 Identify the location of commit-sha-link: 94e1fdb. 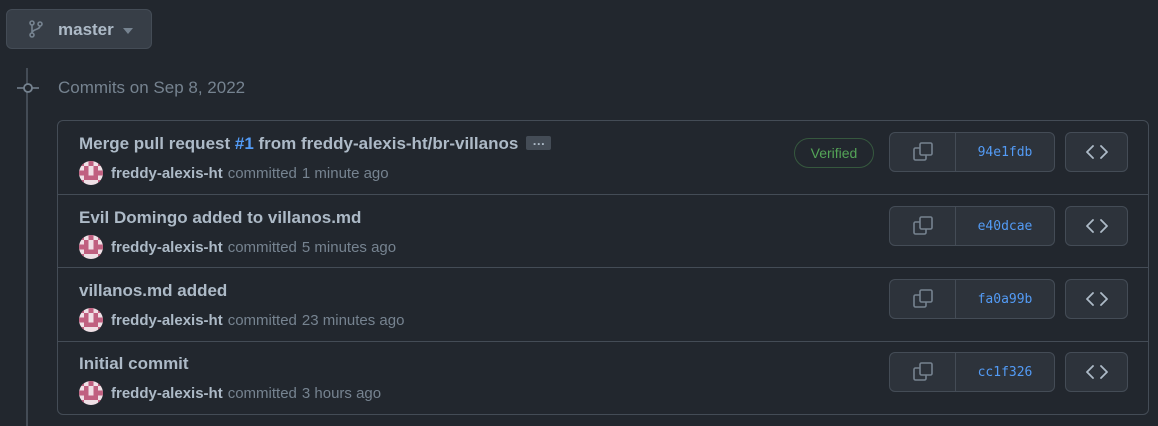
(1005, 152).